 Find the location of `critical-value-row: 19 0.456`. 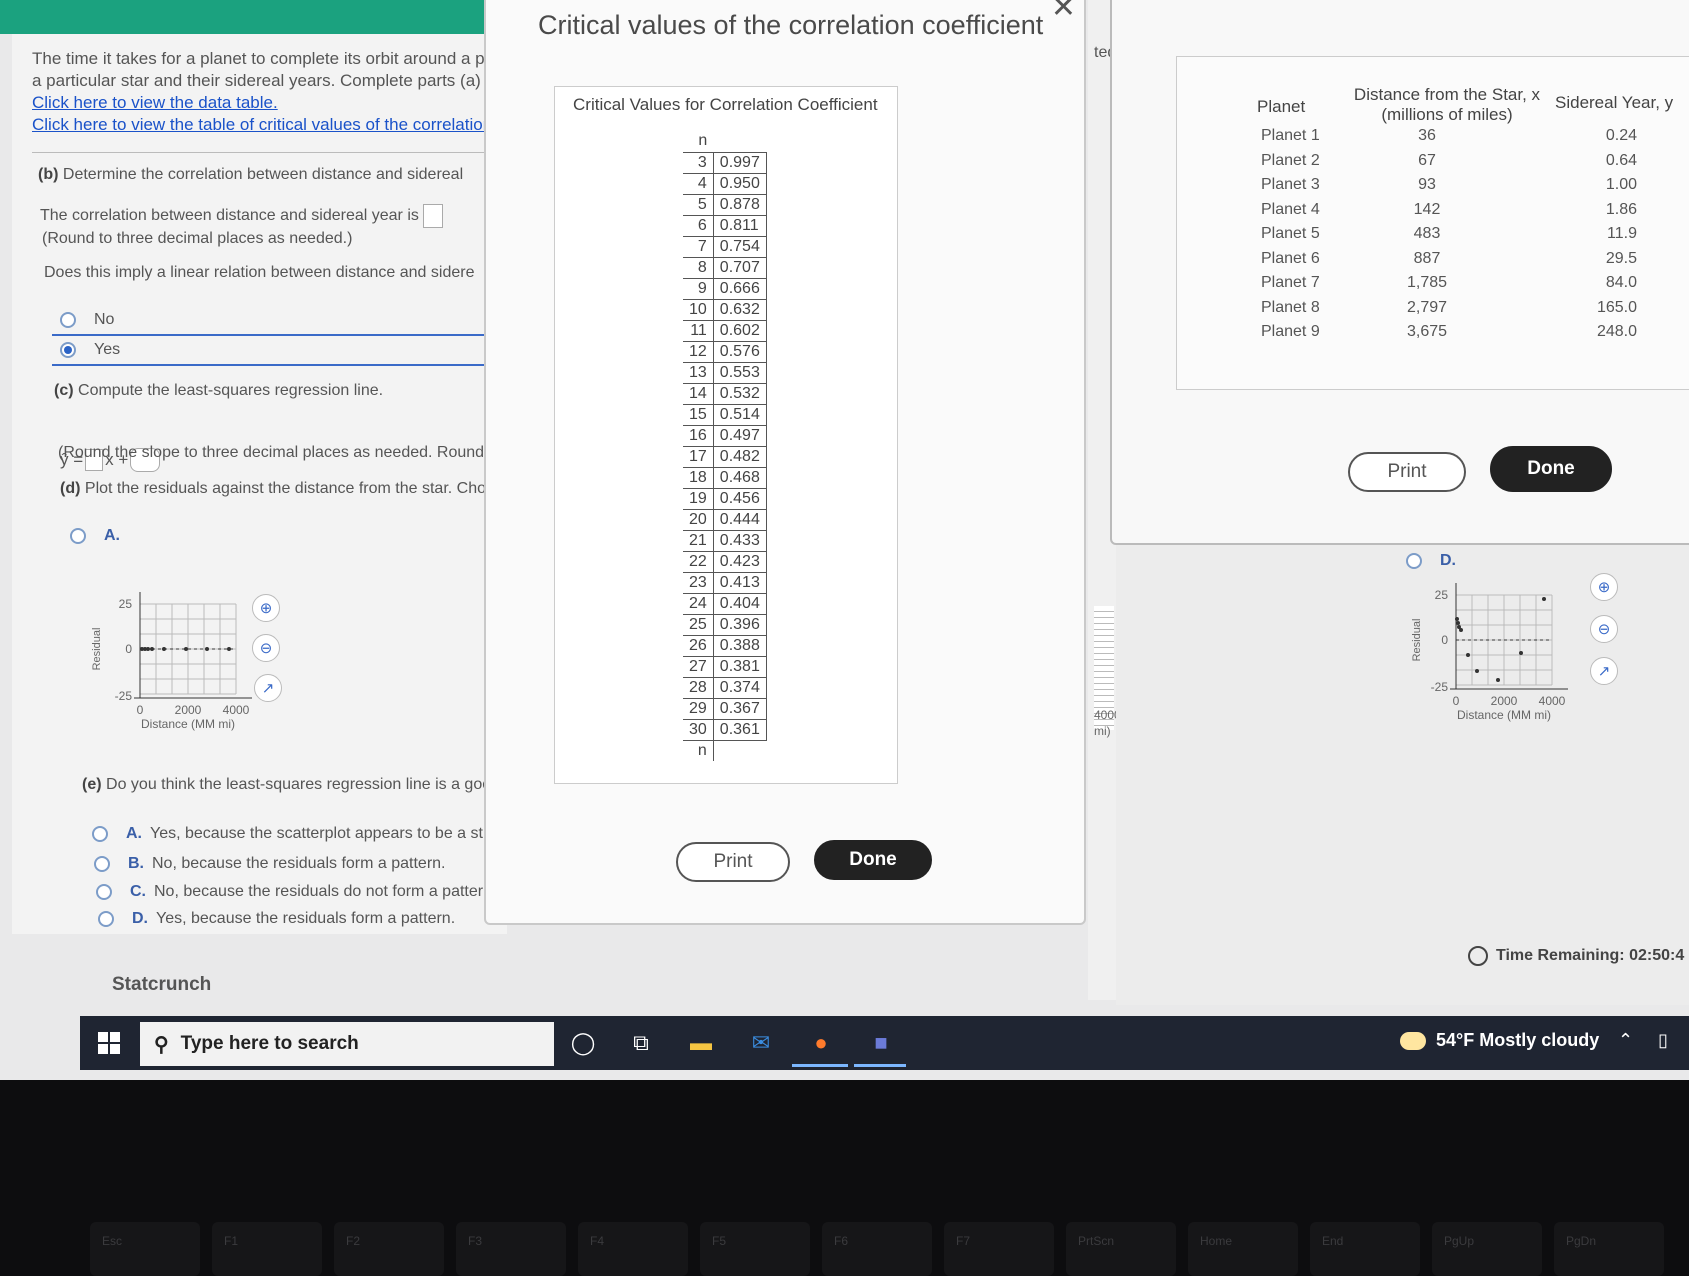

critical-value-row: 19 0.456 is located at coordinates (725, 498).